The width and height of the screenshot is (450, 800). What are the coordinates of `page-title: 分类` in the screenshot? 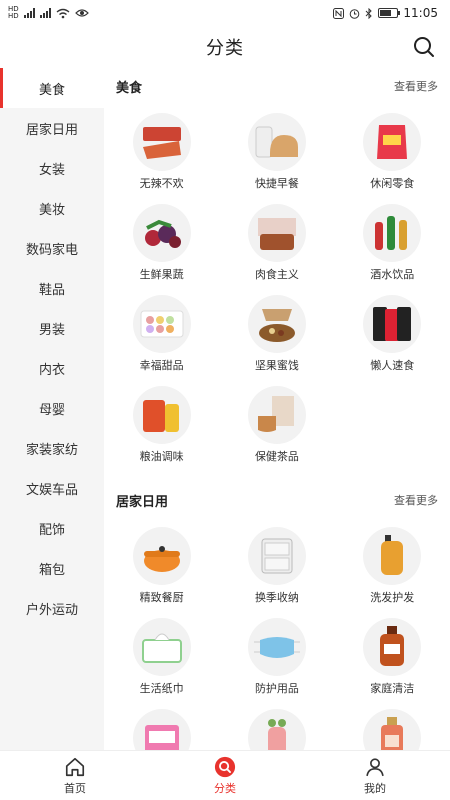 It's located at (225, 48).